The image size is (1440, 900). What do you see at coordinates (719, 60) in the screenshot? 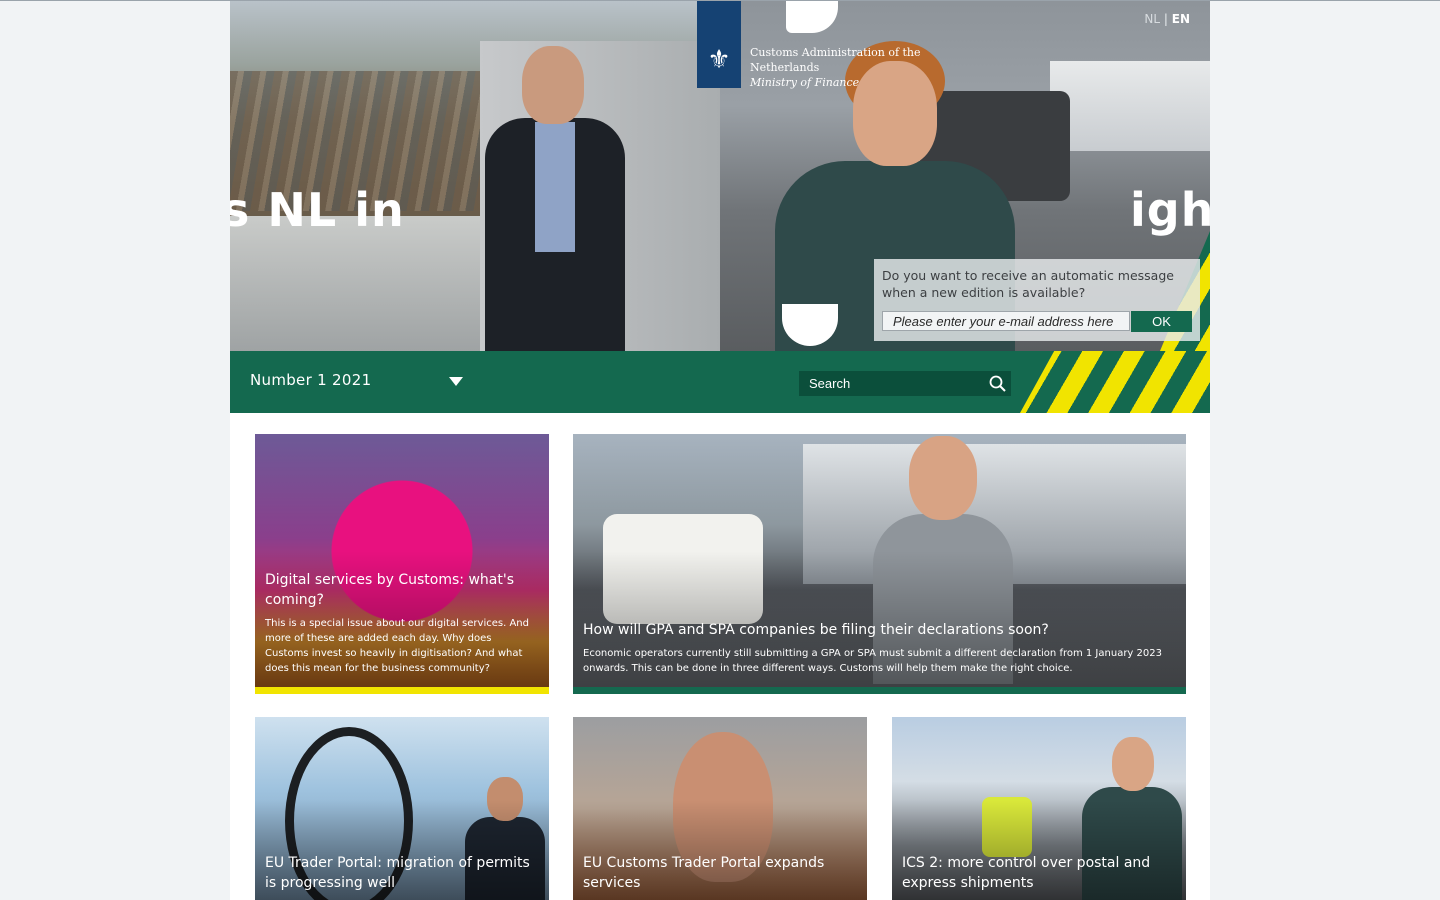
I see `crest-icon: ⚜` at bounding box center [719, 60].